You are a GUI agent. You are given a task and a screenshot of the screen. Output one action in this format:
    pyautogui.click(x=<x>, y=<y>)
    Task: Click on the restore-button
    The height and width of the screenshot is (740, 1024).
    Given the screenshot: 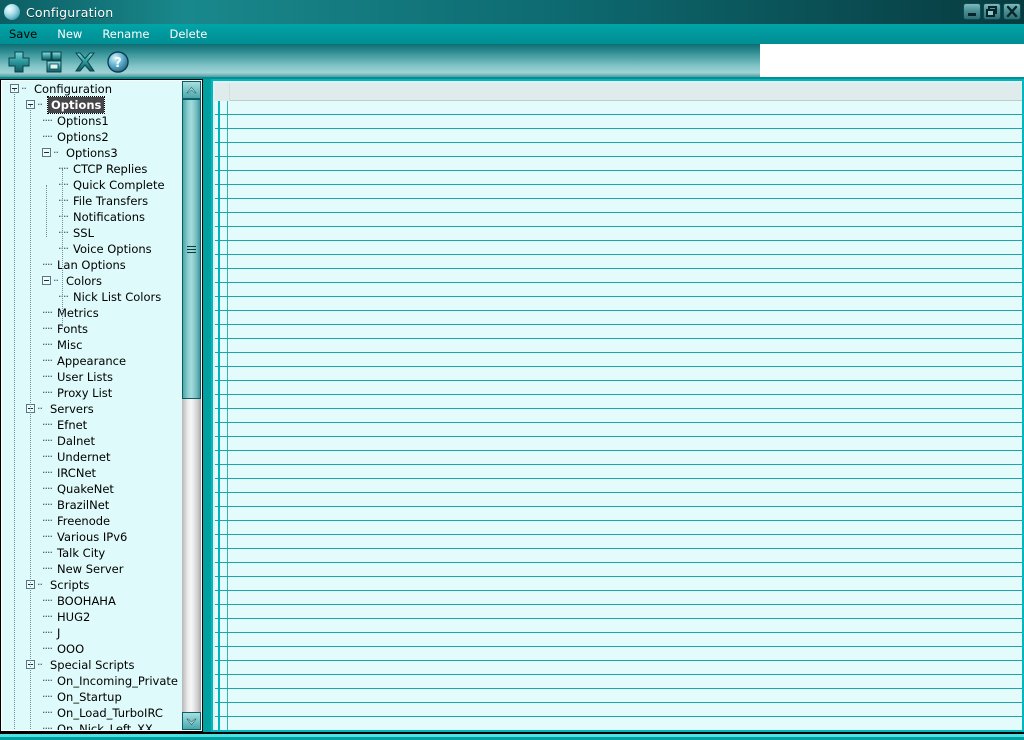 What is the action you would take?
    pyautogui.click(x=992, y=11)
    